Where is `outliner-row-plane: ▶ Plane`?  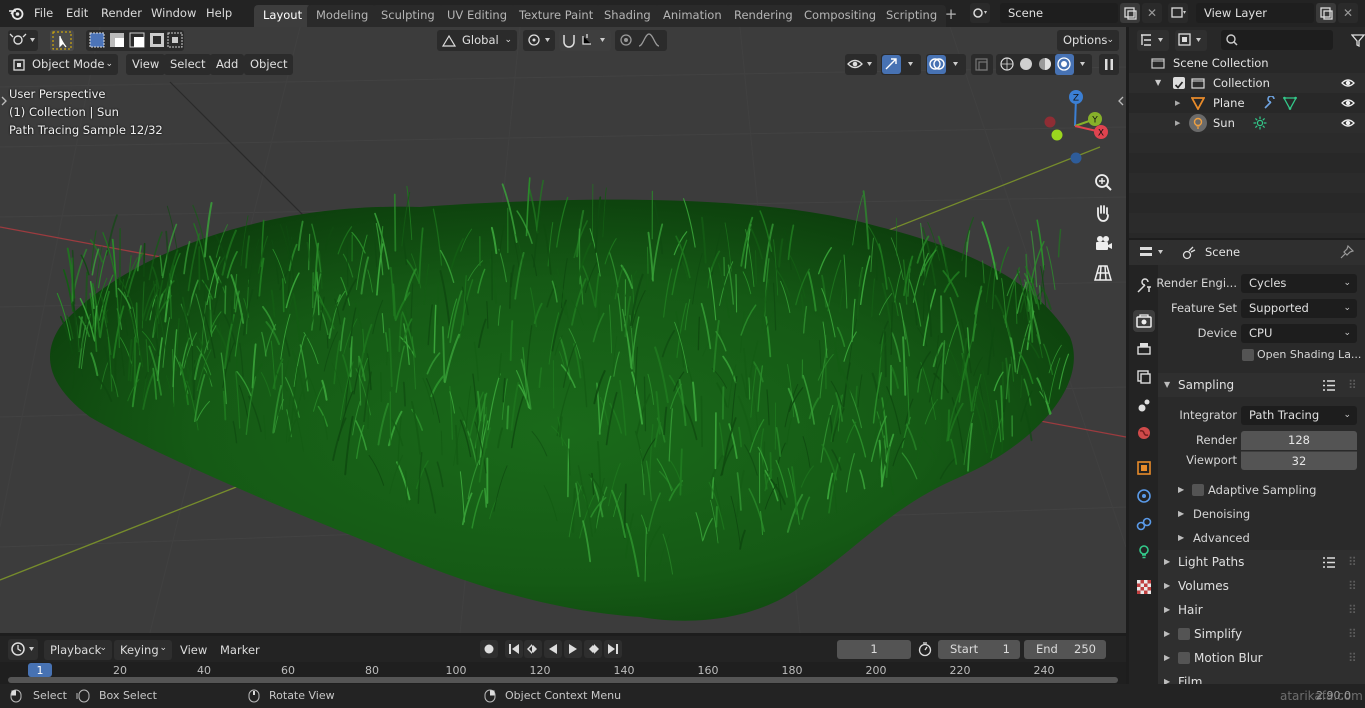
outliner-row-plane: ▶ Plane is located at coordinates (1247, 103).